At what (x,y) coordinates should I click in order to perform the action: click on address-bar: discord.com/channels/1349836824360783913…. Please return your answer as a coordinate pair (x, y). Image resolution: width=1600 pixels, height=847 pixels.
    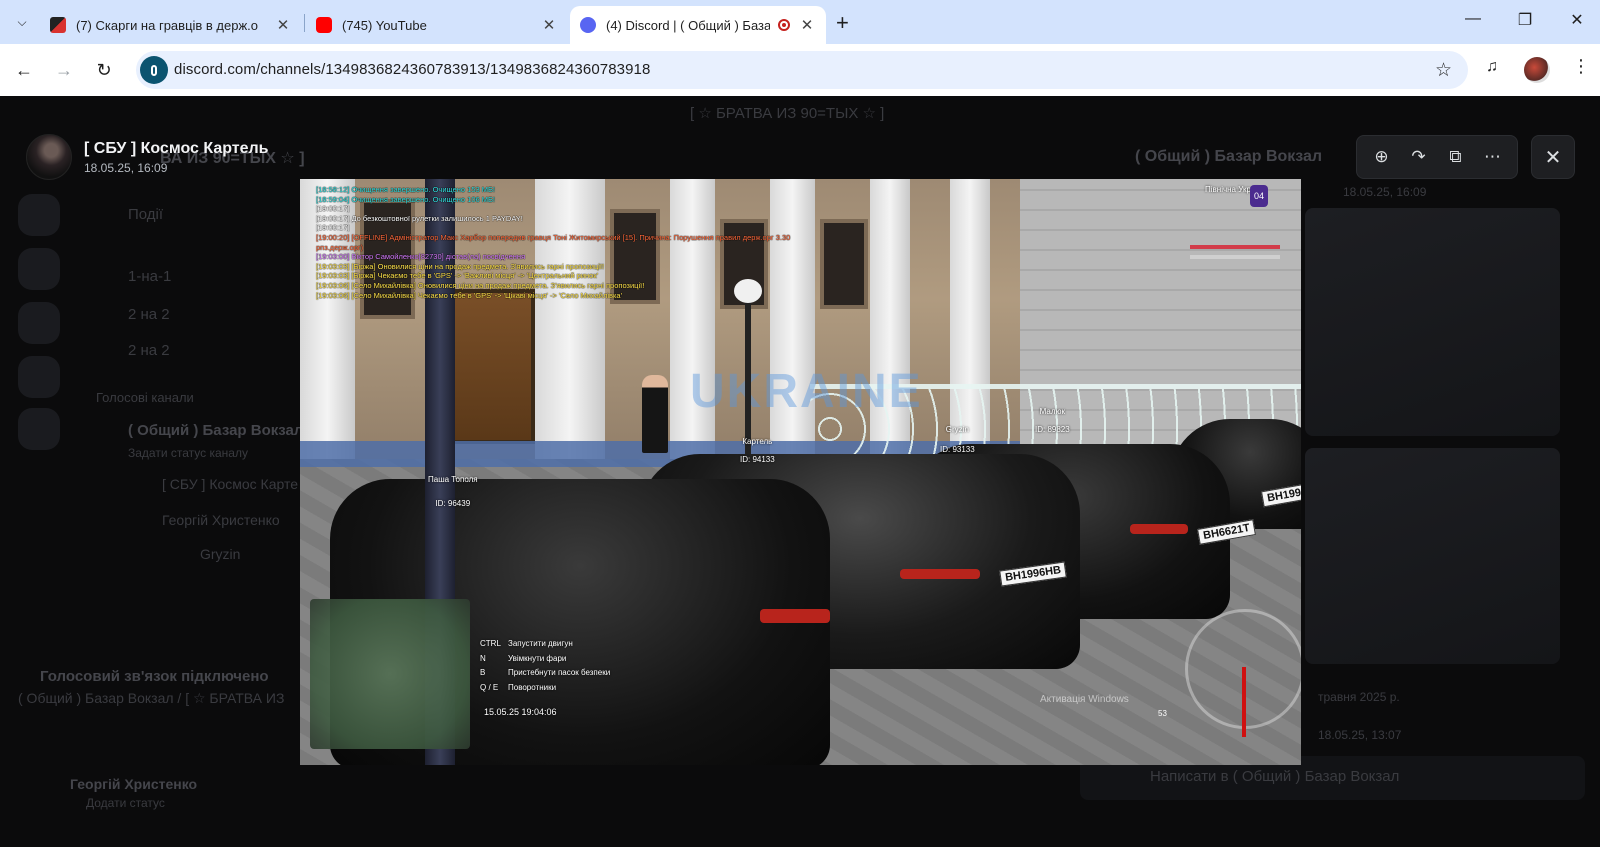
    Looking at the image, I should click on (802, 70).